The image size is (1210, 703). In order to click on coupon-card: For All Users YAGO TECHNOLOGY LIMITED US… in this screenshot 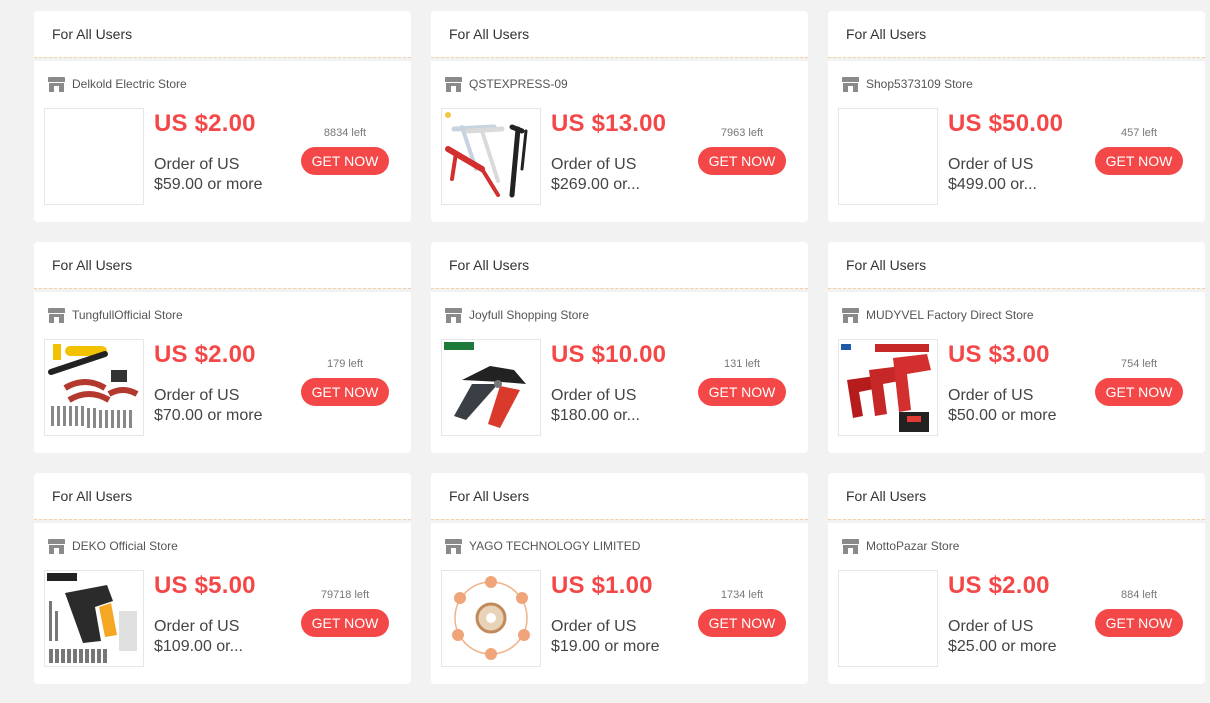, I will do `click(619, 578)`.